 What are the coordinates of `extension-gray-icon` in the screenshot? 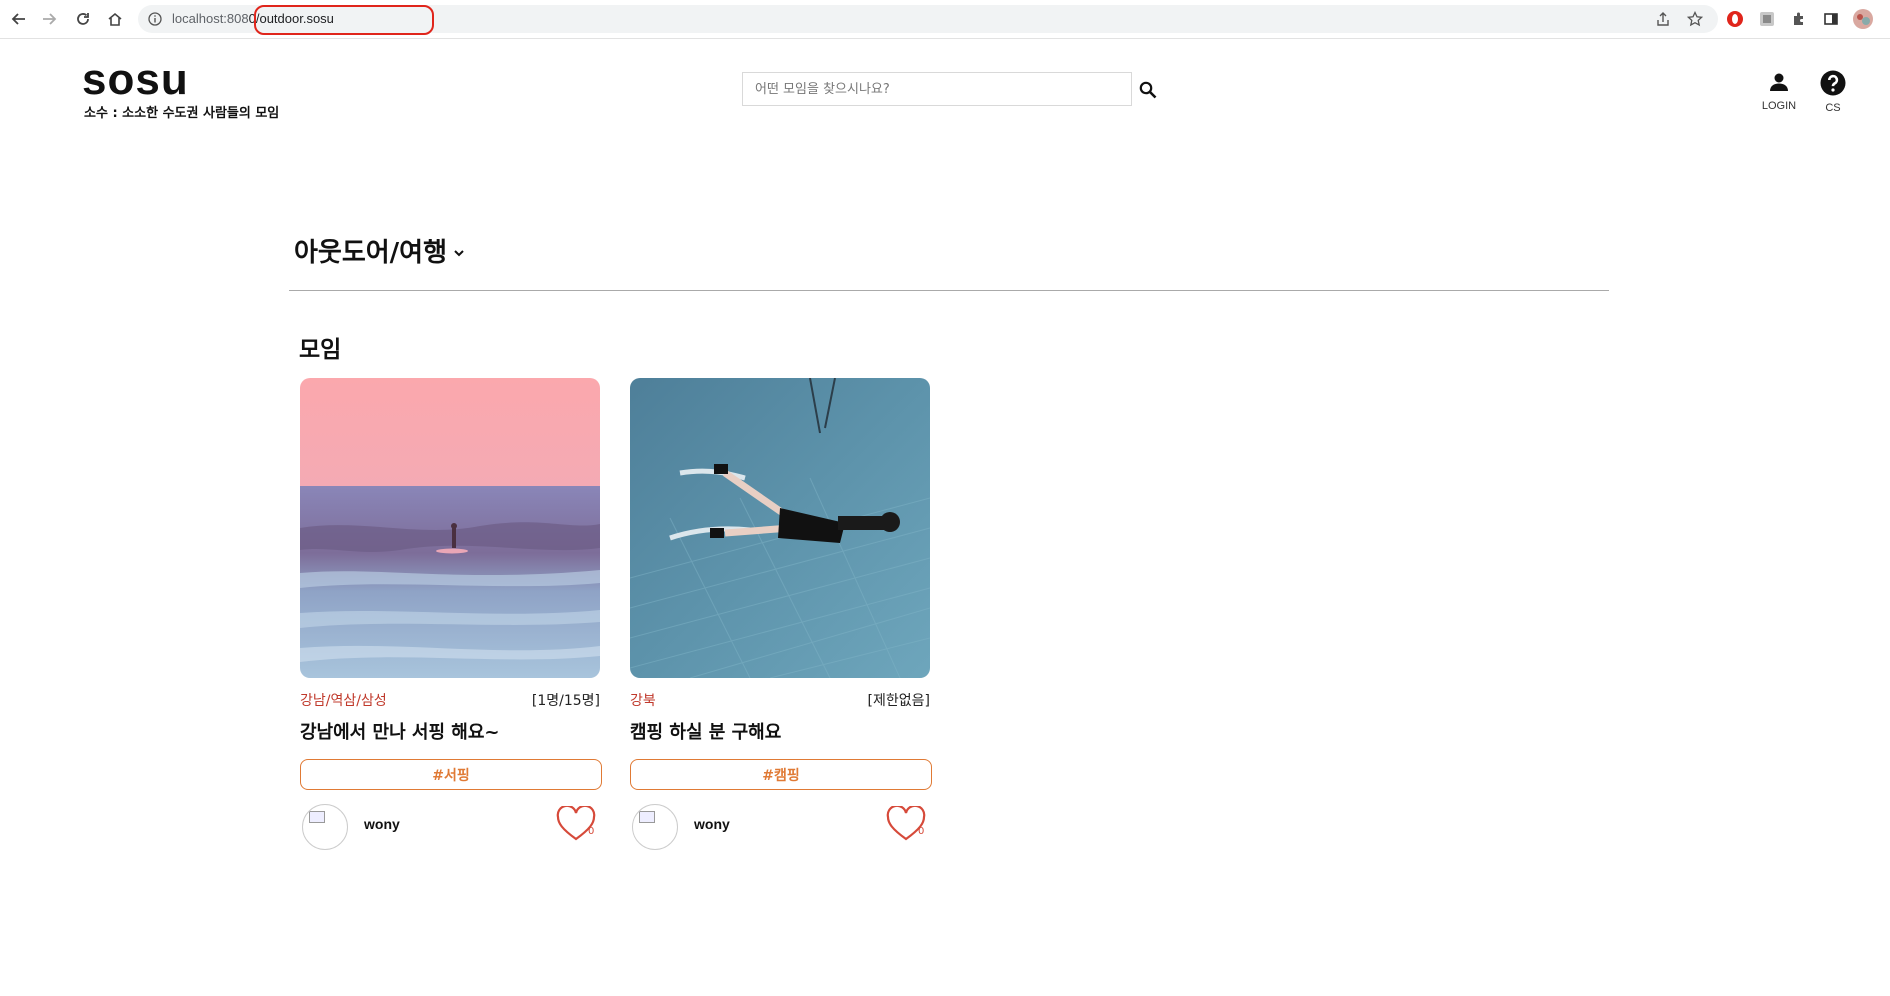 It's located at (1767, 19).